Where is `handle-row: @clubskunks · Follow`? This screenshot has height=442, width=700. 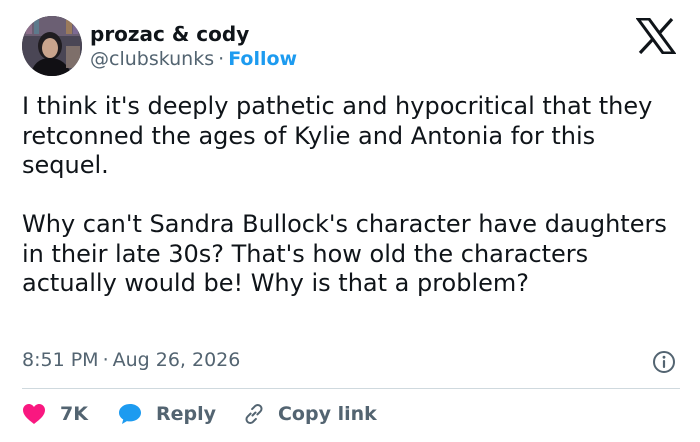
handle-row: @clubskunks · Follow is located at coordinates (193, 59).